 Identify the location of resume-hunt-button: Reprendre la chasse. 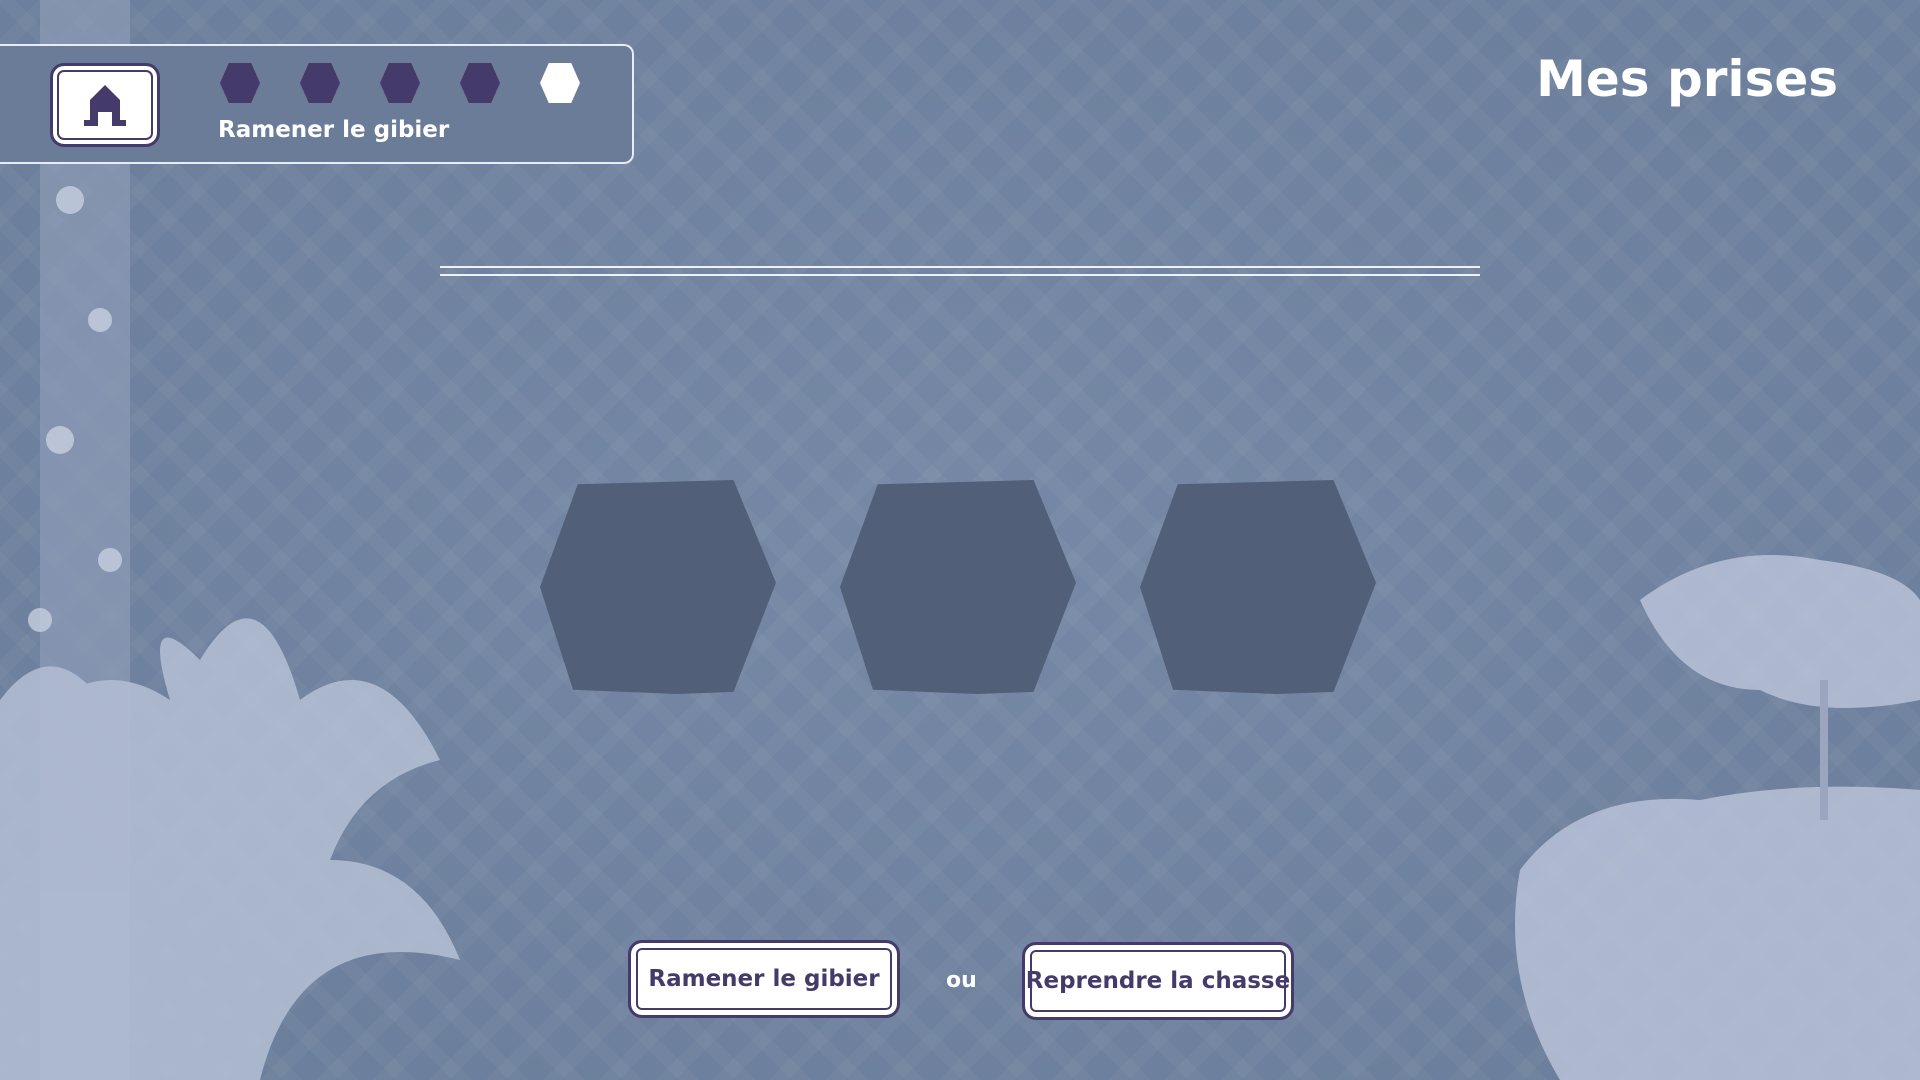
(1158, 981).